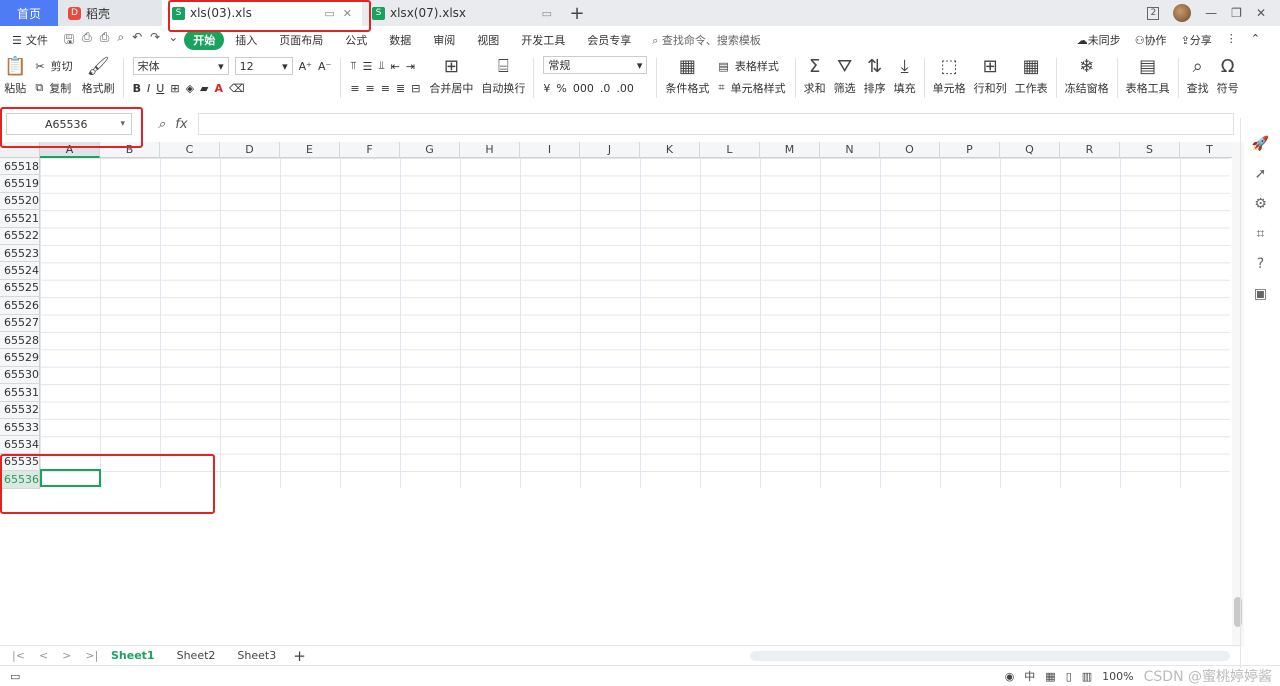 This screenshot has width=1280, height=686. Describe the element at coordinates (87, 40) in the screenshot. I see `export-pdf-icon: ⎙` at that location.